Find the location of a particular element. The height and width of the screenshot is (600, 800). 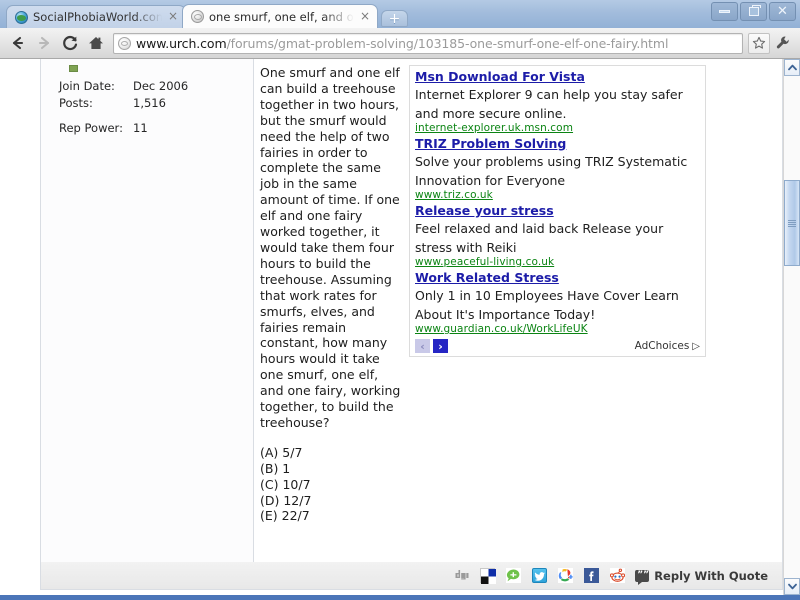

tab-socialphobiaworld: SocialPhobiaWorld.com - Reply × is located at coordinates (96, 16).